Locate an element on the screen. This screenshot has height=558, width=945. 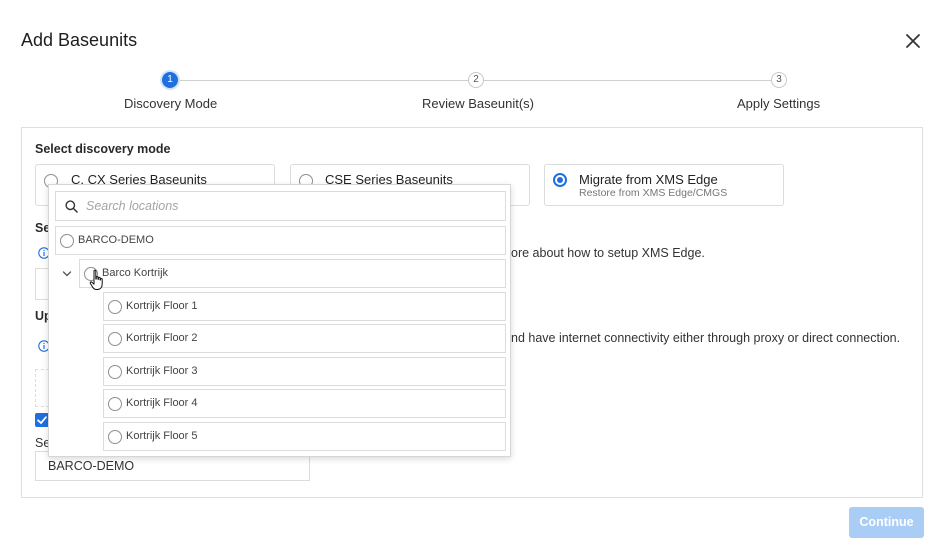
discovery-mode-label: Select discovery mode is located at coordinates (103, 149).